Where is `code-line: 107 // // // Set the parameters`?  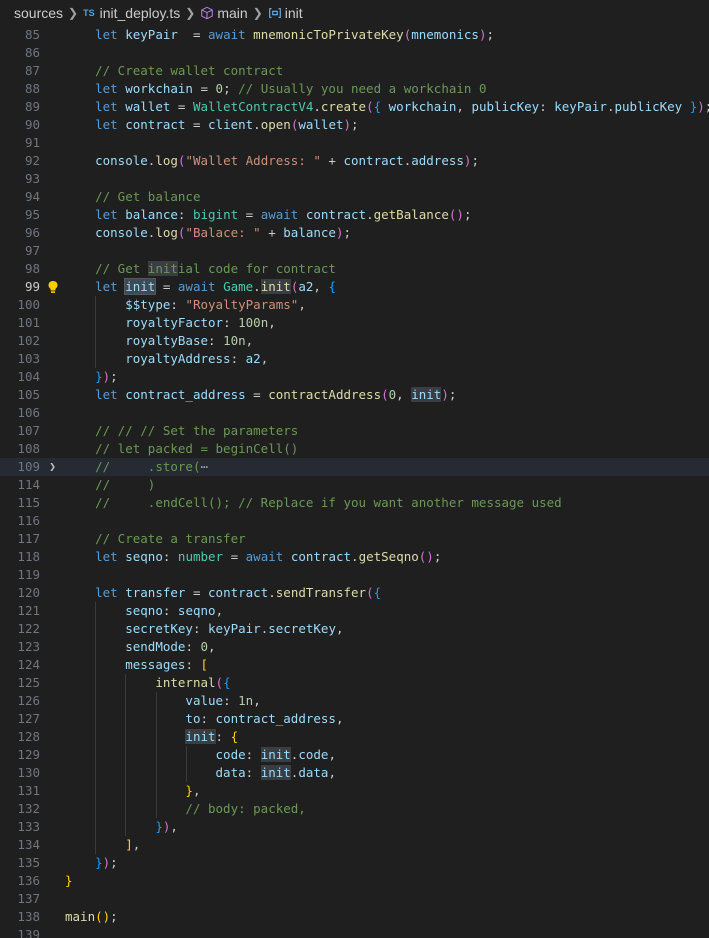 code-line: 107 // // // Set the parameters is located at coordinates (354, 431).